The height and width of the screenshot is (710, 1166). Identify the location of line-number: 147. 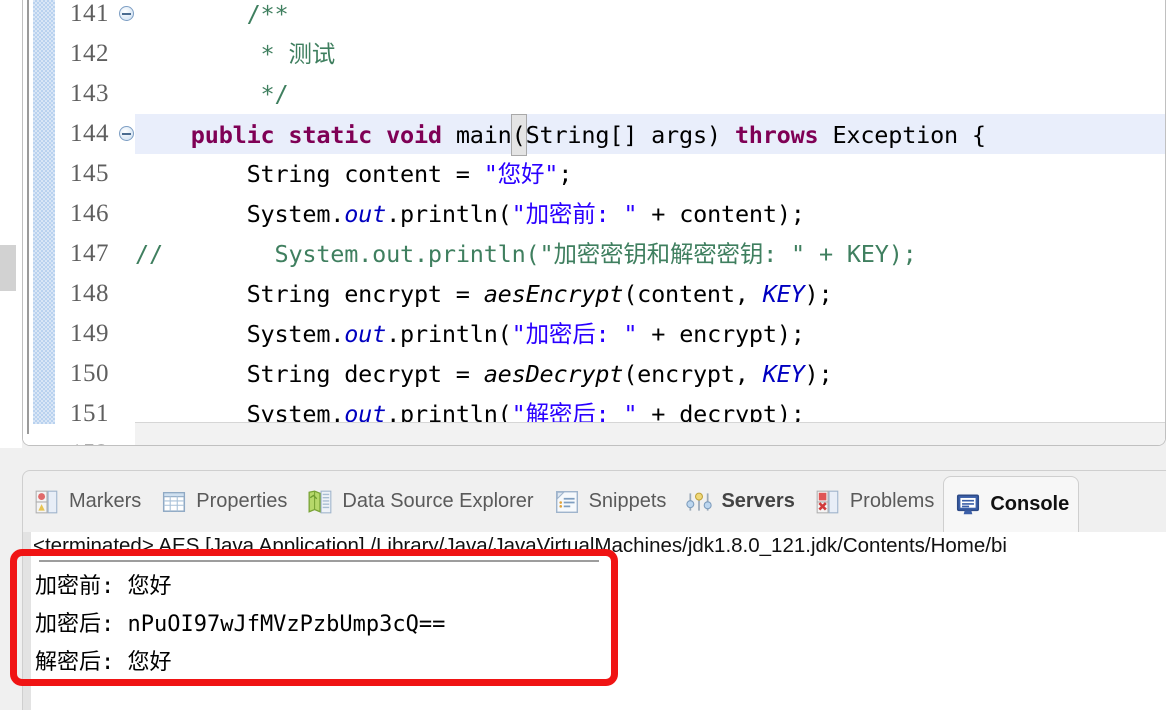
(89, 253).